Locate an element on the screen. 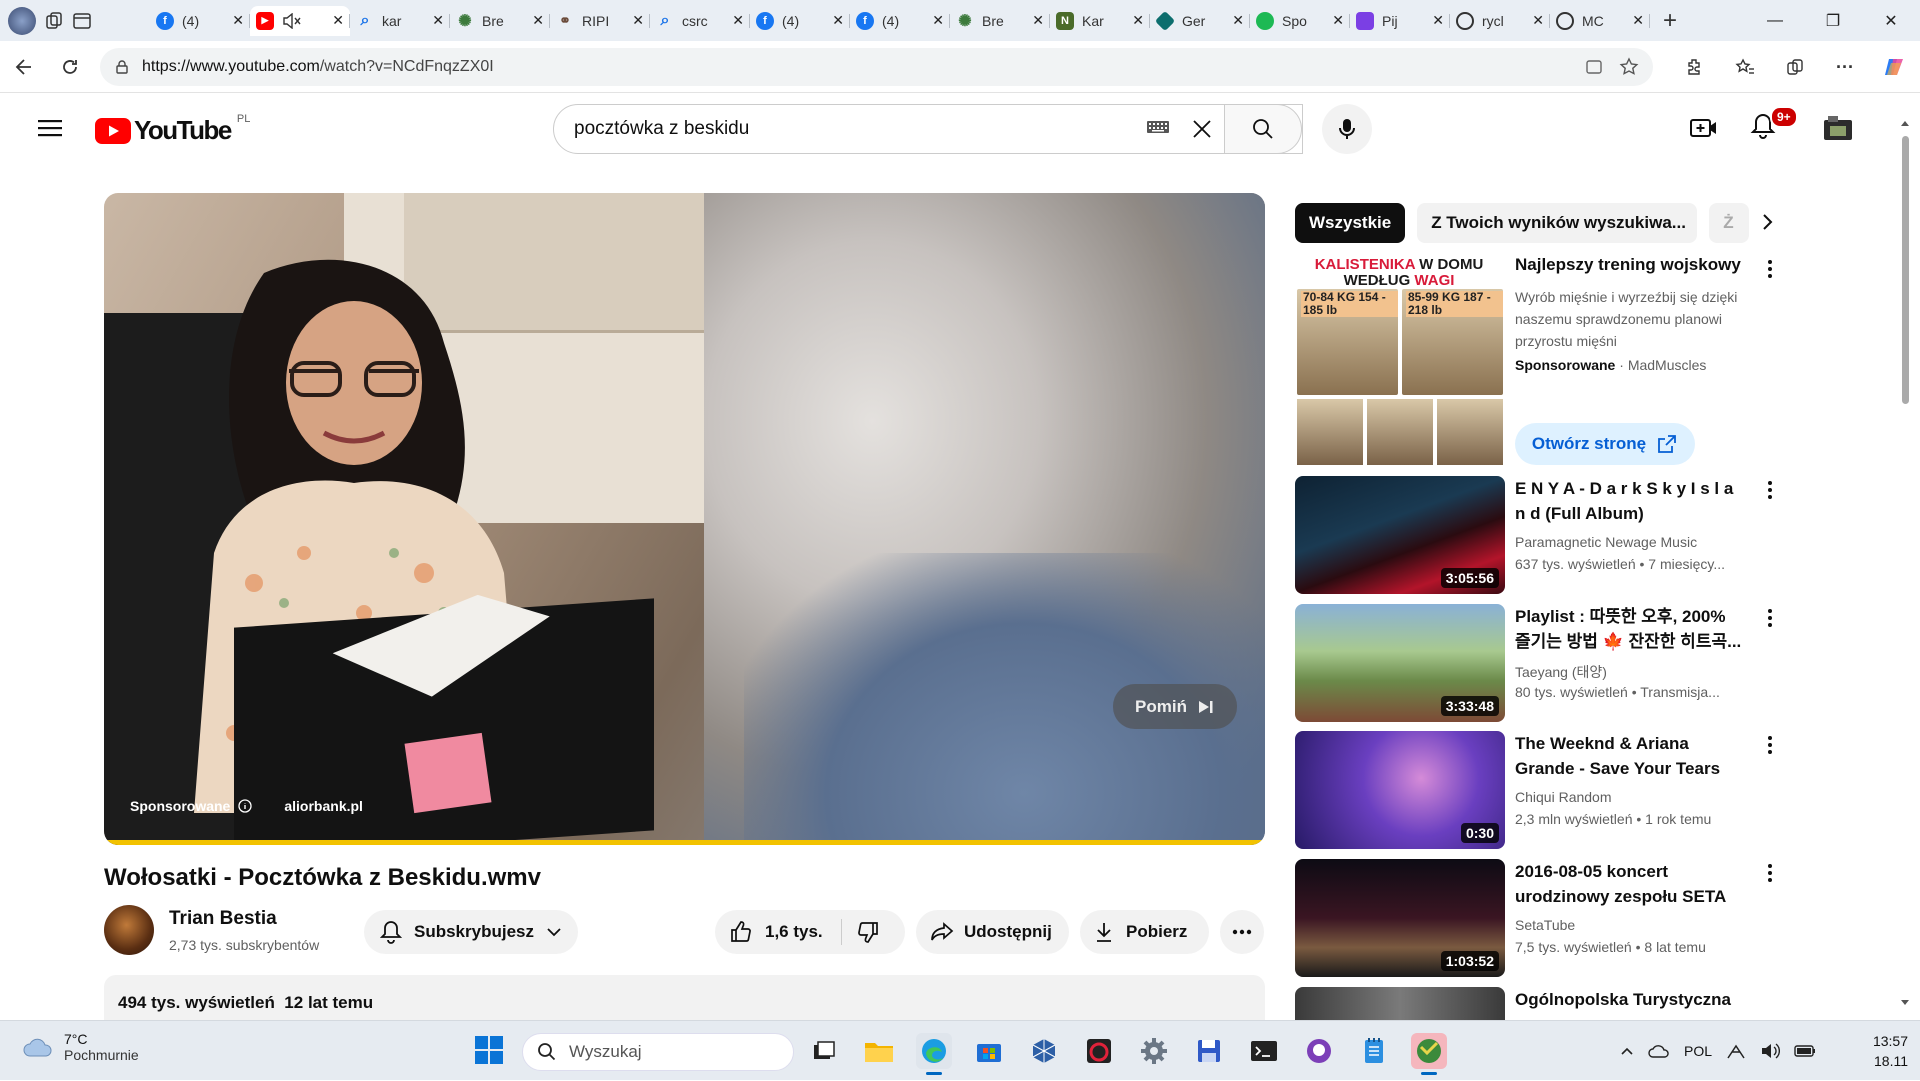 The image size is (1920, 1081). close-window-button: ✕ is located at coordinates (1891, 21).